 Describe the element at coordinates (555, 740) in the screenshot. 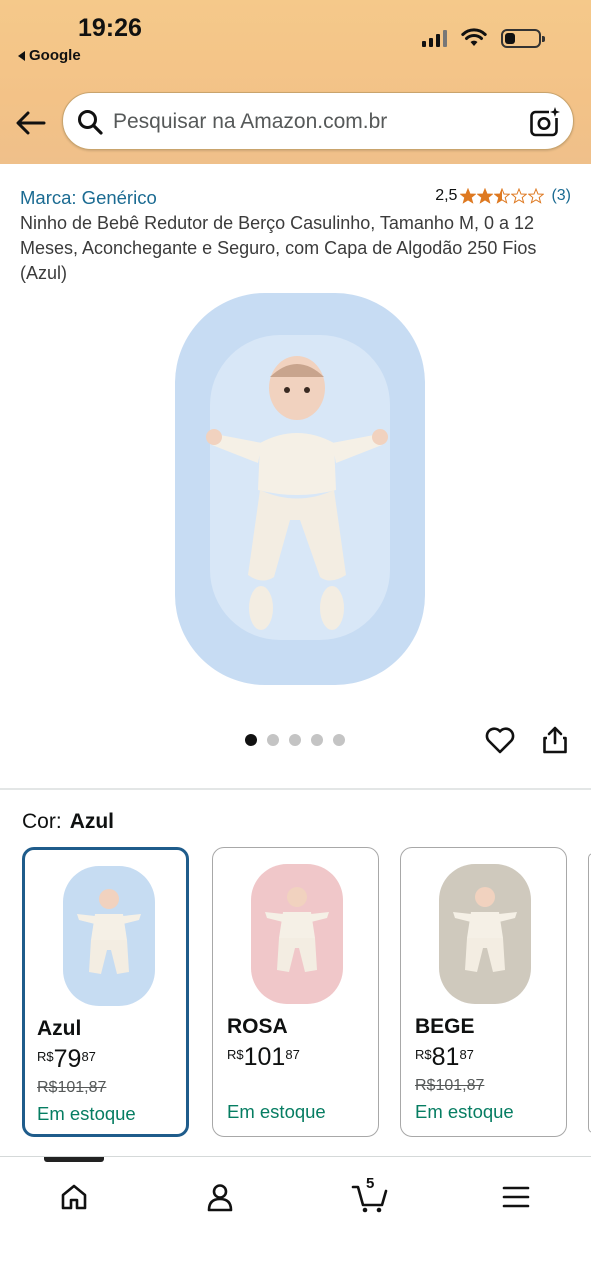

I see `share-icon` at that location.